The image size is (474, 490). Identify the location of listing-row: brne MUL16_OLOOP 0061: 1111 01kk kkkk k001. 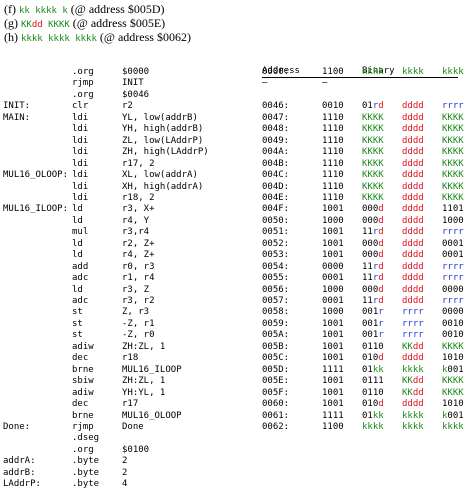
(237, 416).